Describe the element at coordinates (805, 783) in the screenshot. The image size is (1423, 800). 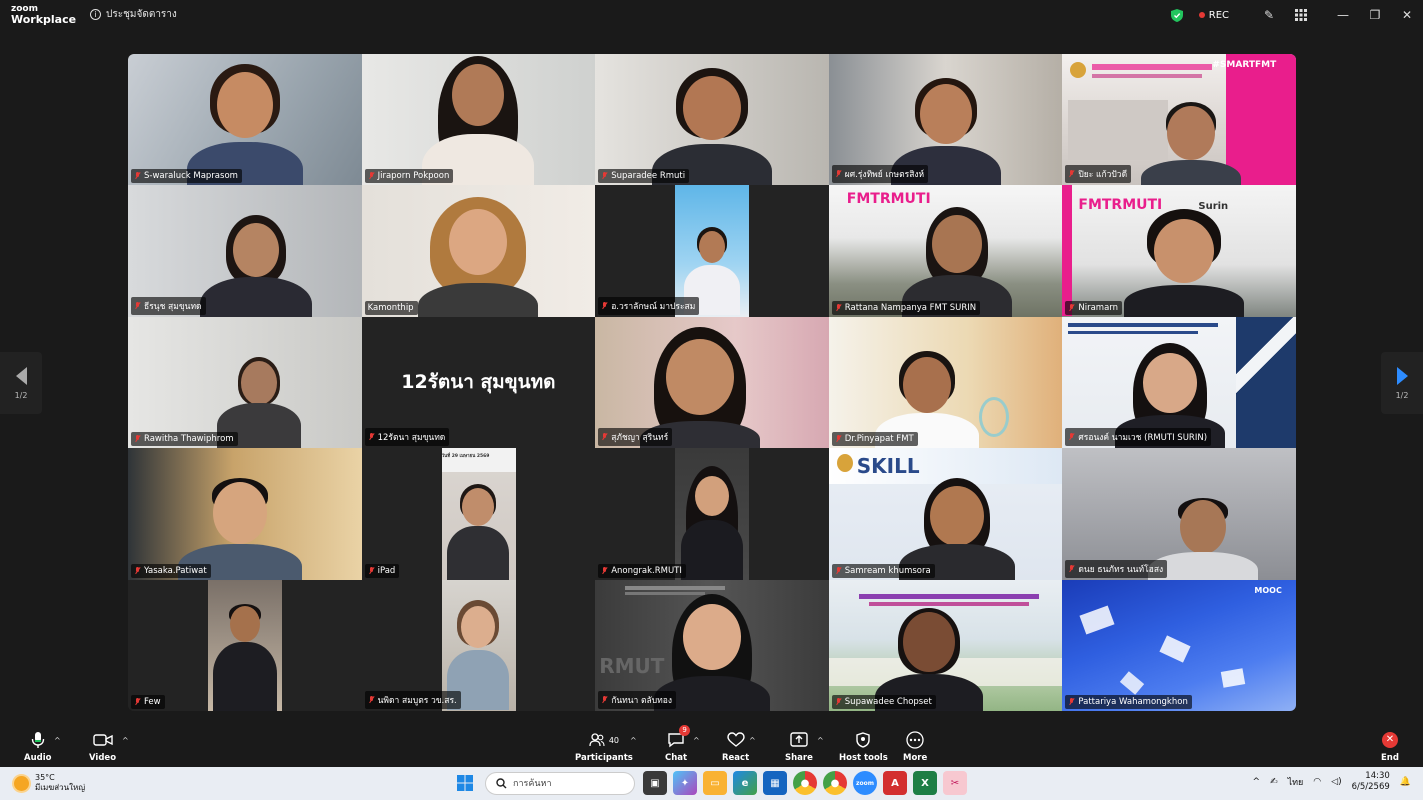
I see `chrome-icon: ●` at that location.